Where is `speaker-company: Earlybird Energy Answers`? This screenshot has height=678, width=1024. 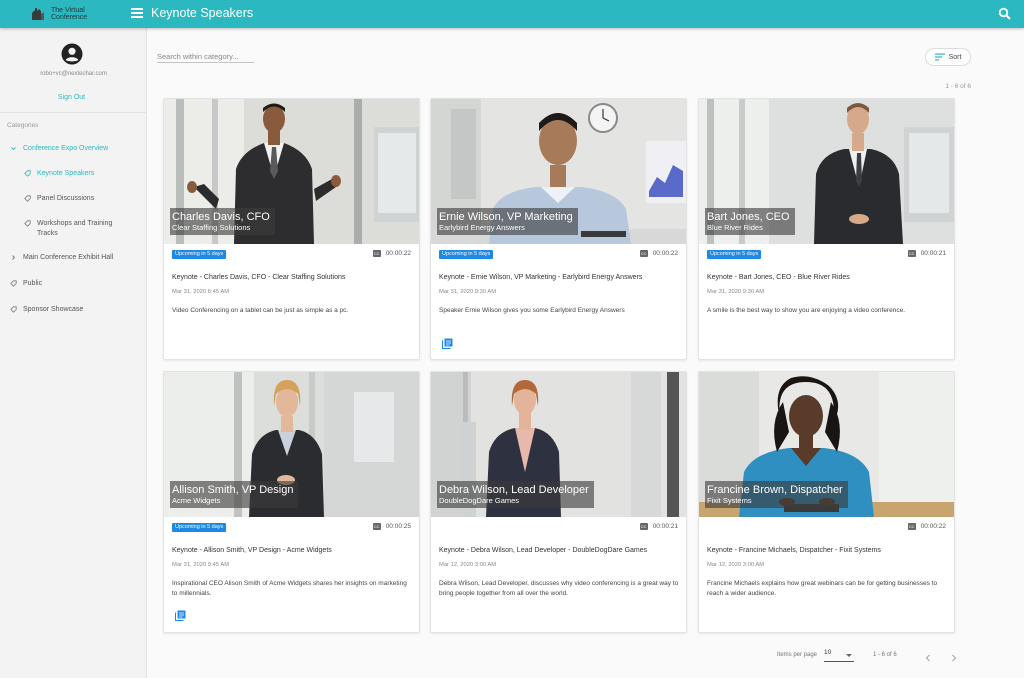
speaker-company: Earlybird Energy Answers is located at coordinates (482, 227).